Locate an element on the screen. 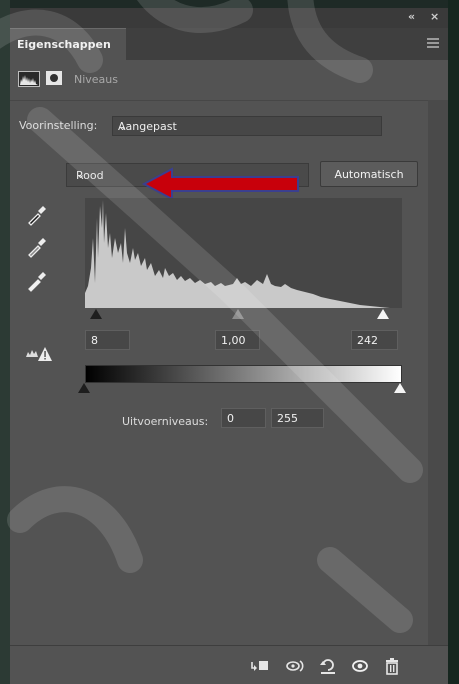  close-panel-icon: × is located at coordinates (434, 16).